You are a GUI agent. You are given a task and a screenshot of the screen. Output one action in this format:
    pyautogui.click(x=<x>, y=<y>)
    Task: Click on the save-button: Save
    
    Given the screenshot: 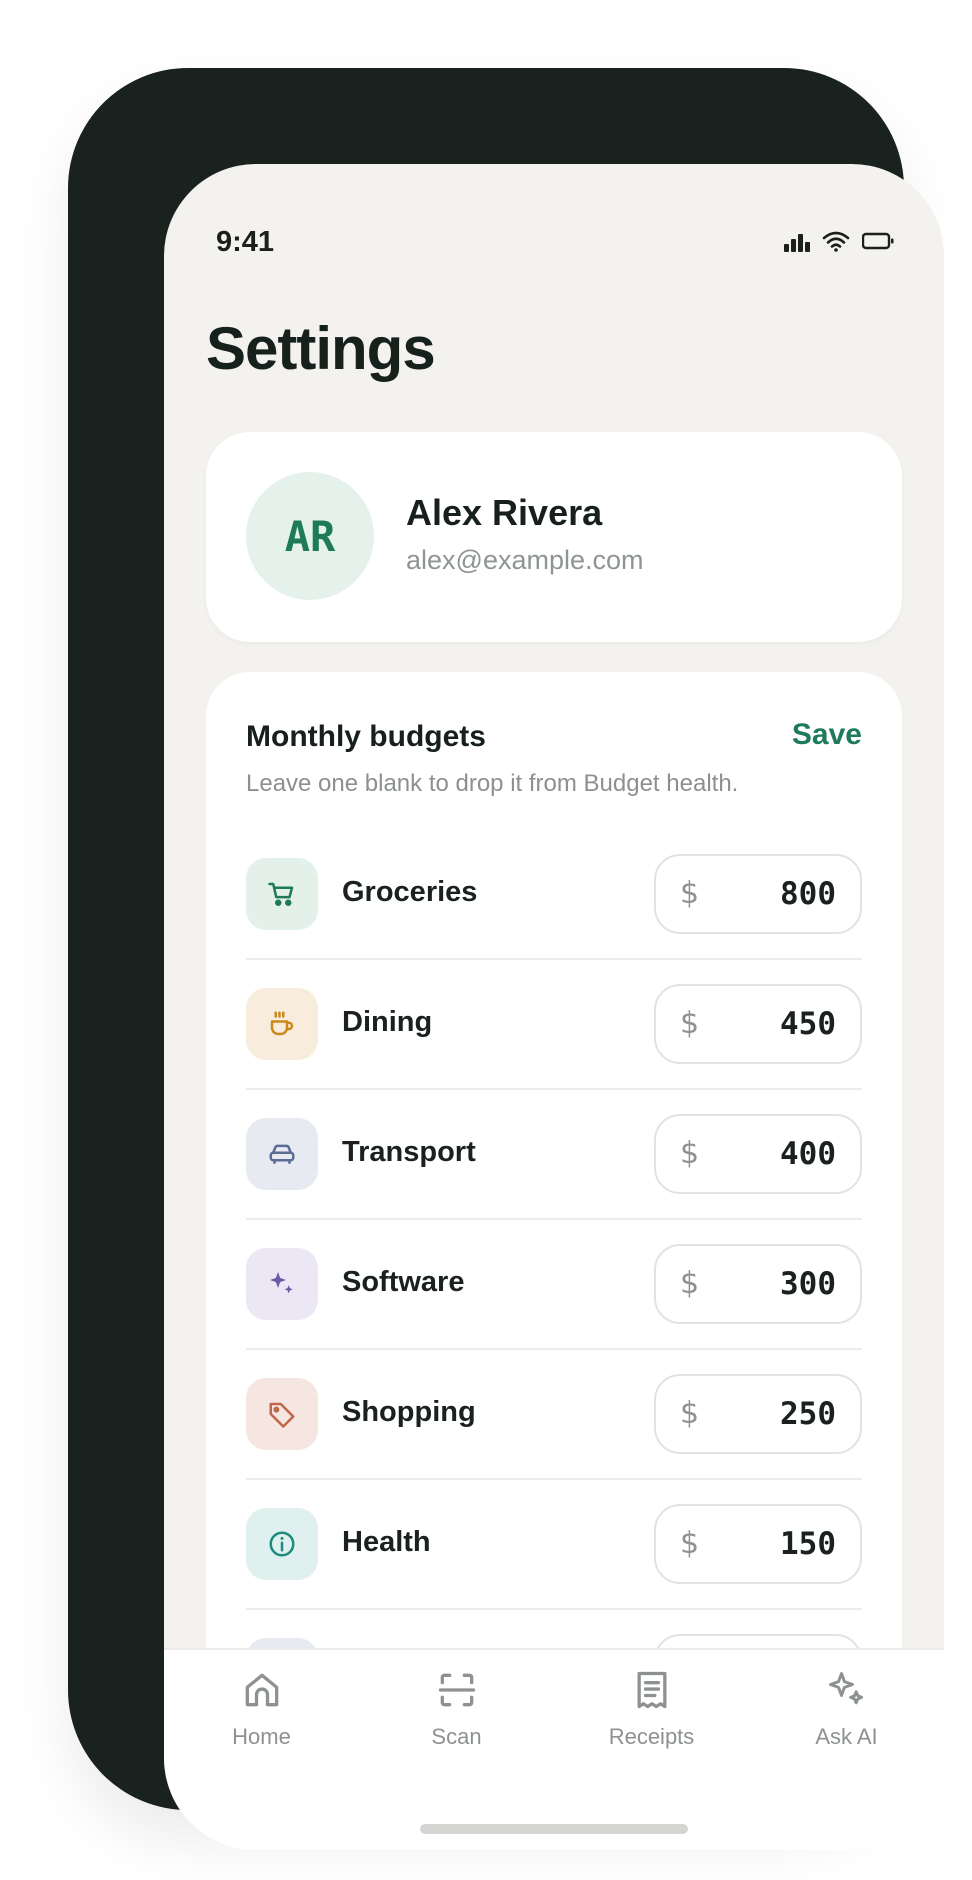 What is the action you would take?
    pyautogui.click(x=827, y=735)
    